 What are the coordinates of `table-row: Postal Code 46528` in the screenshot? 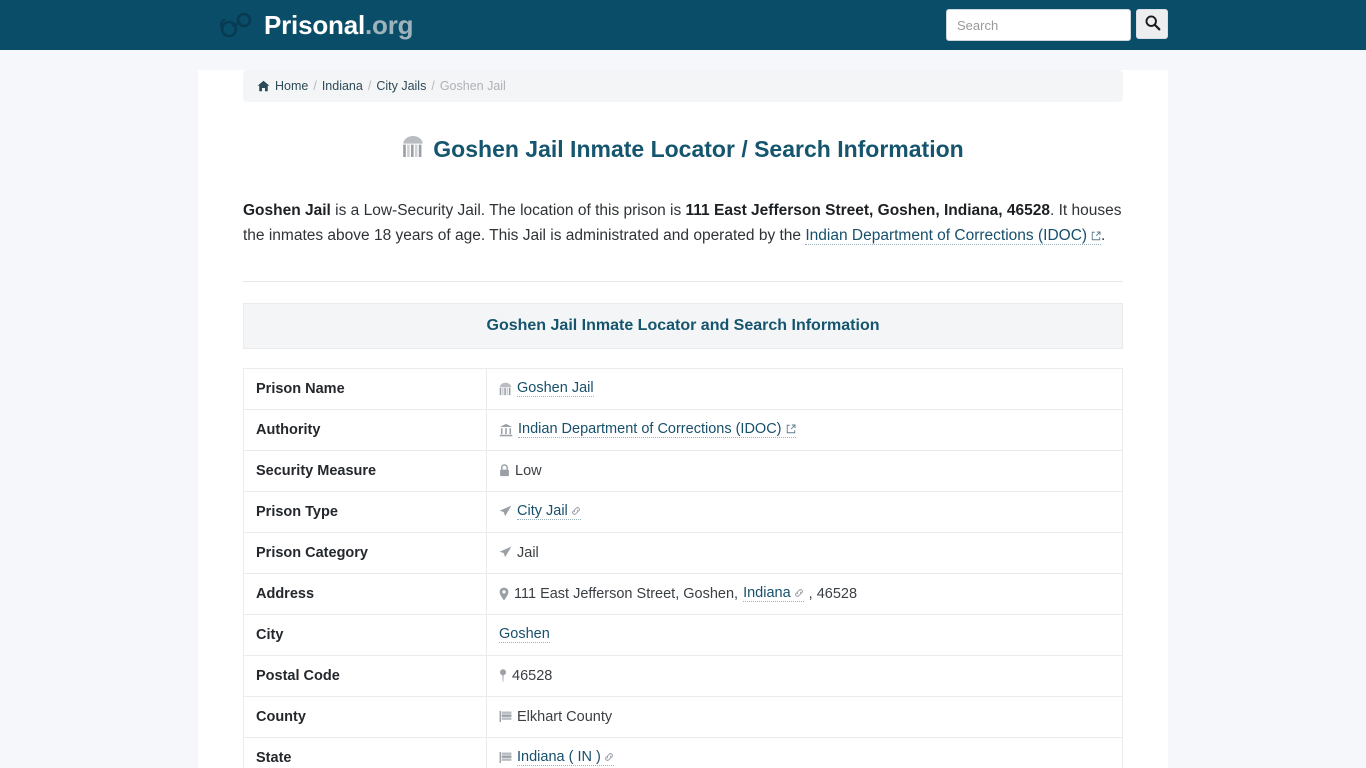 It's located at (683, 675).